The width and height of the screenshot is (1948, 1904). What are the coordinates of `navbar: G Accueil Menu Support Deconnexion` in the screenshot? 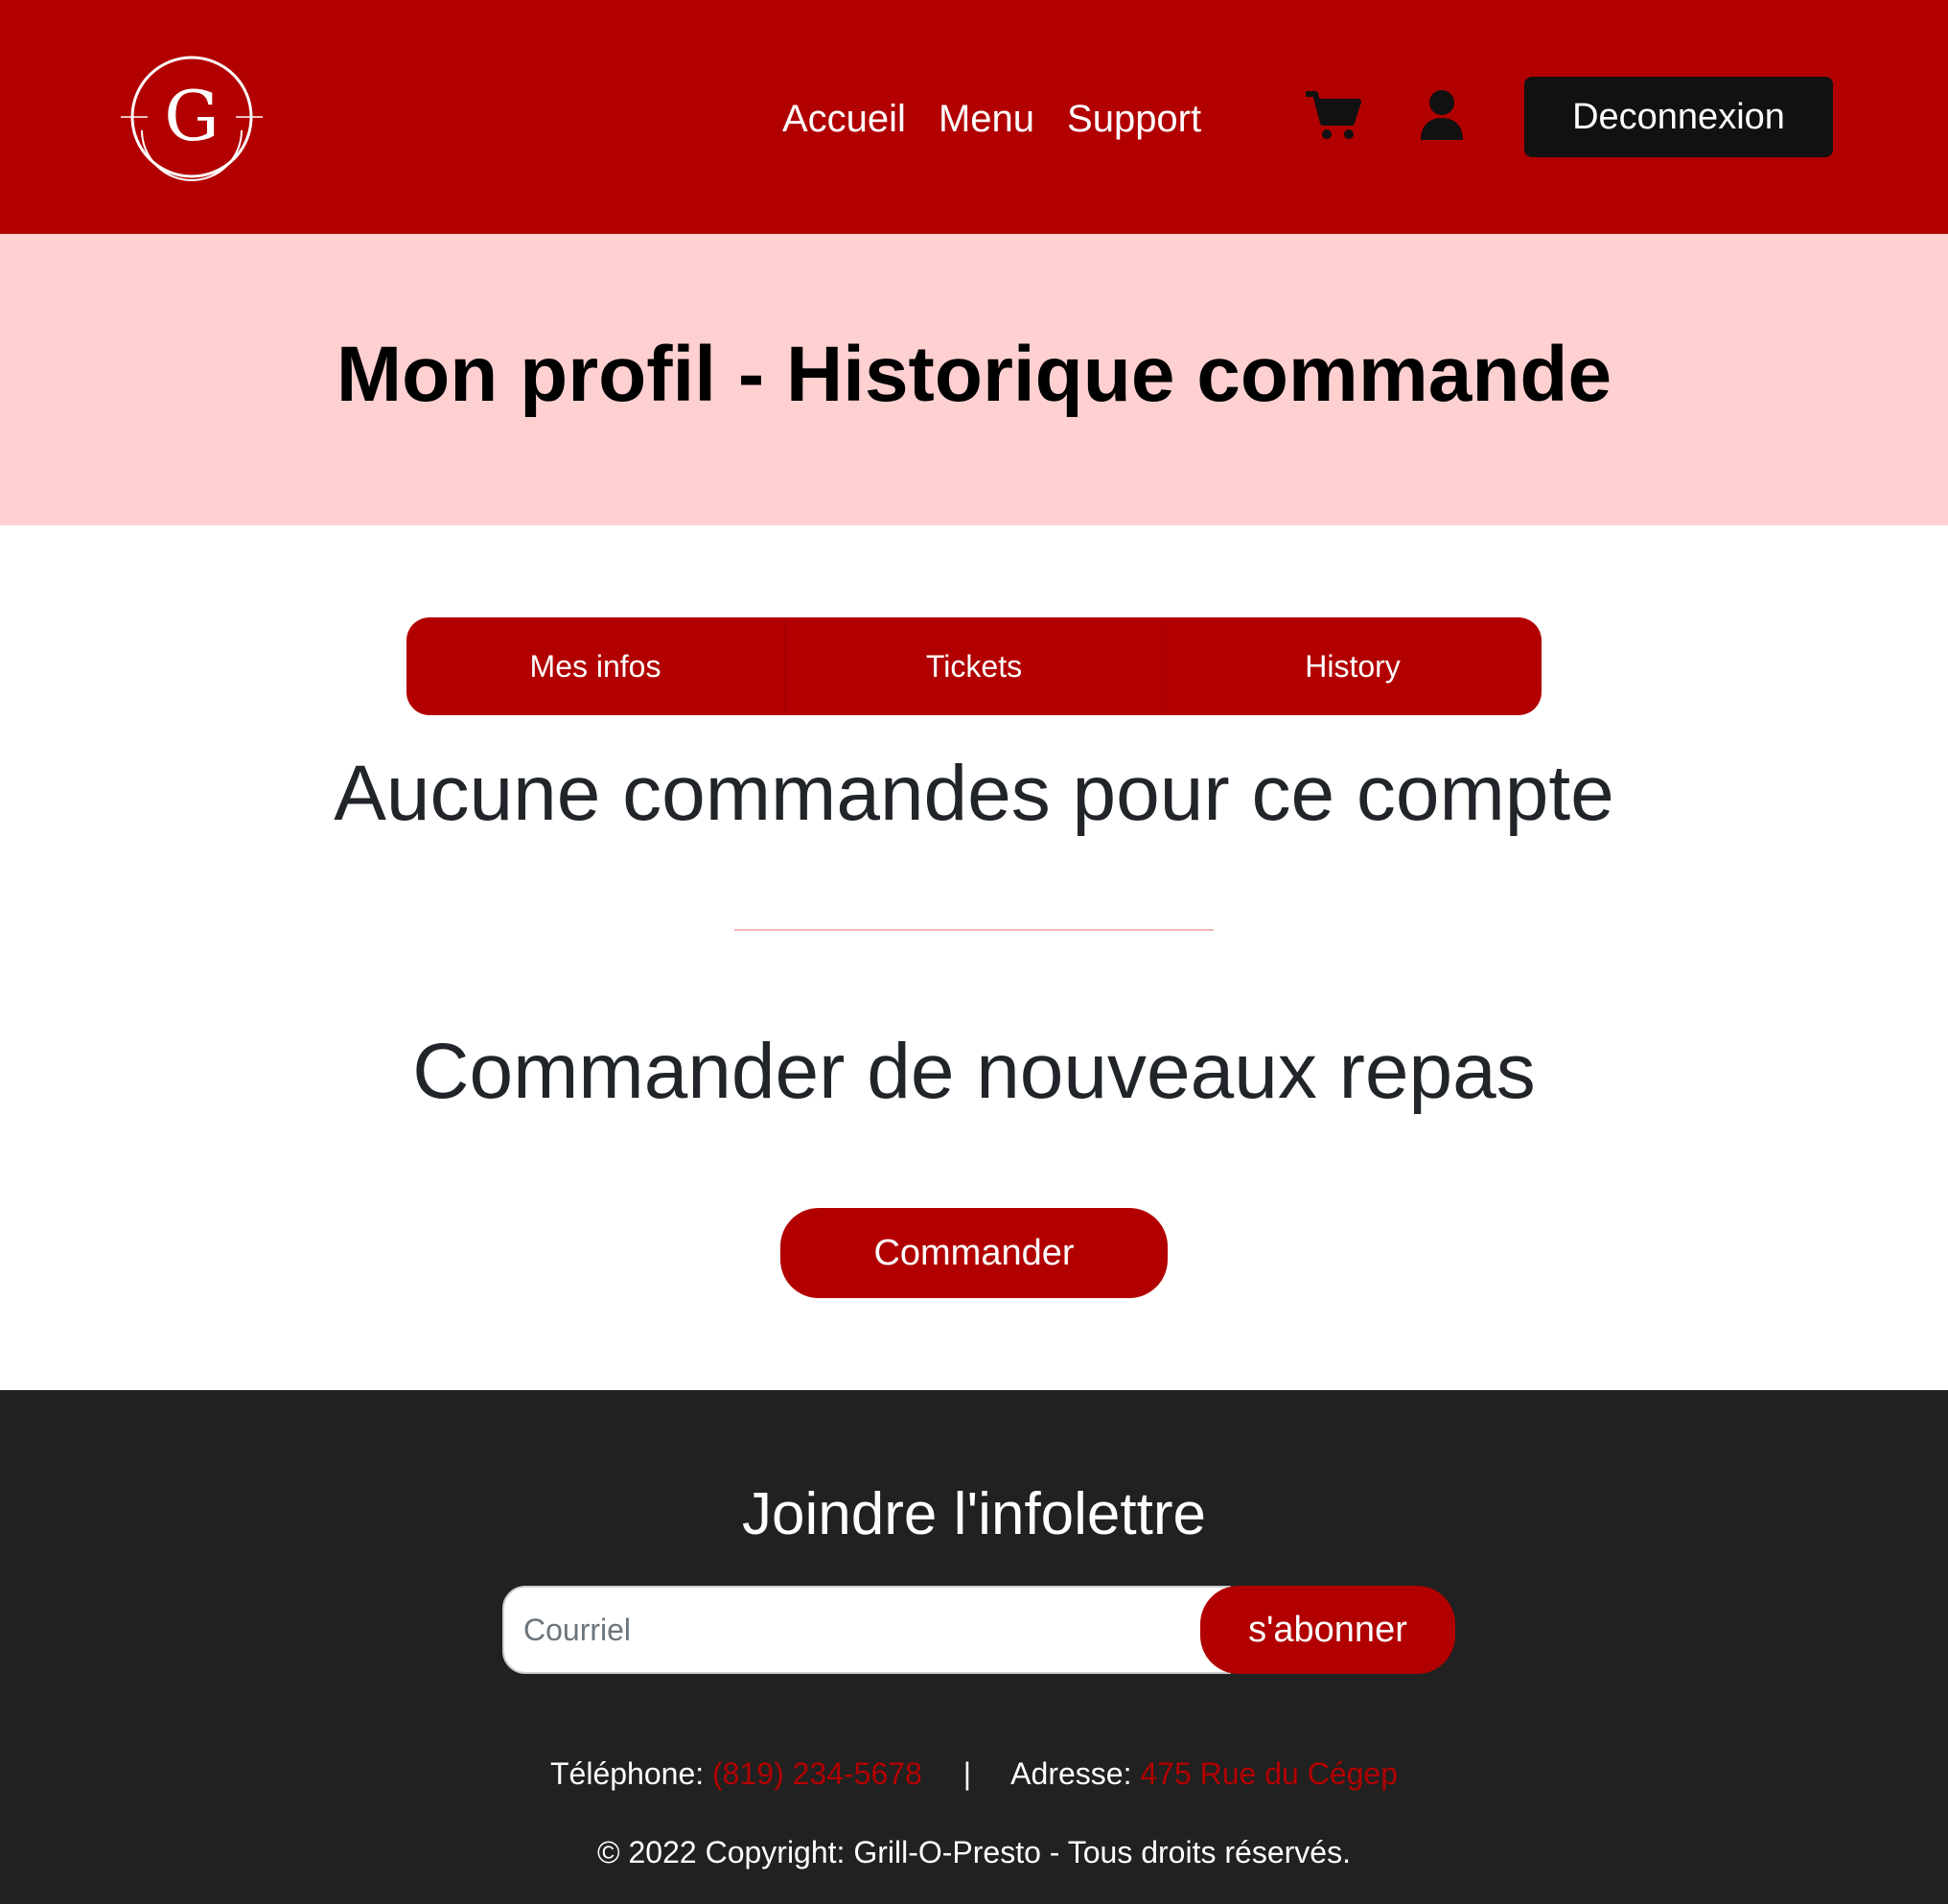 It's located at (974, 117).